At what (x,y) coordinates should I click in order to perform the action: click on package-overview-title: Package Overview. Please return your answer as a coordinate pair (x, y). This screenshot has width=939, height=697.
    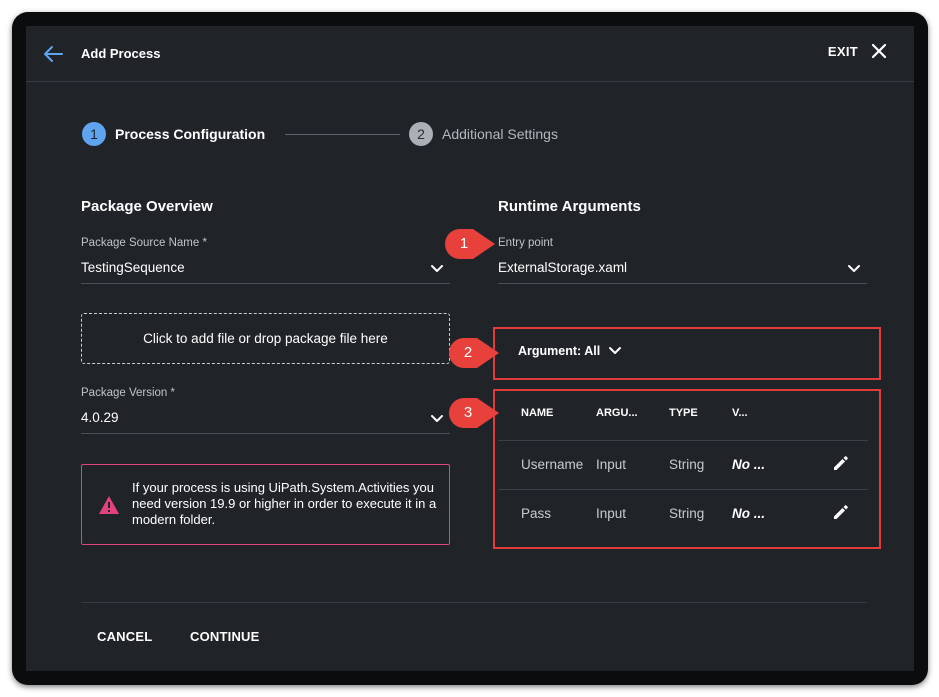
    Looking at the image, I should click on (147, 206).